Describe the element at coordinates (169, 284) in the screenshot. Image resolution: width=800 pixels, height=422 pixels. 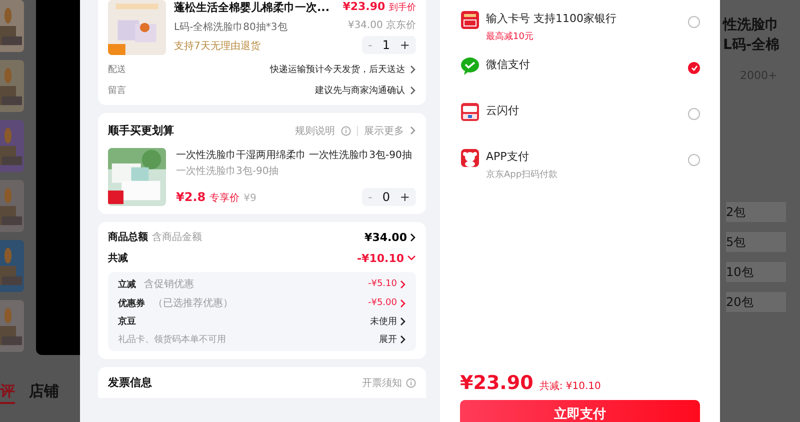
I see `detail-hint: 含促销优惠` at that location.